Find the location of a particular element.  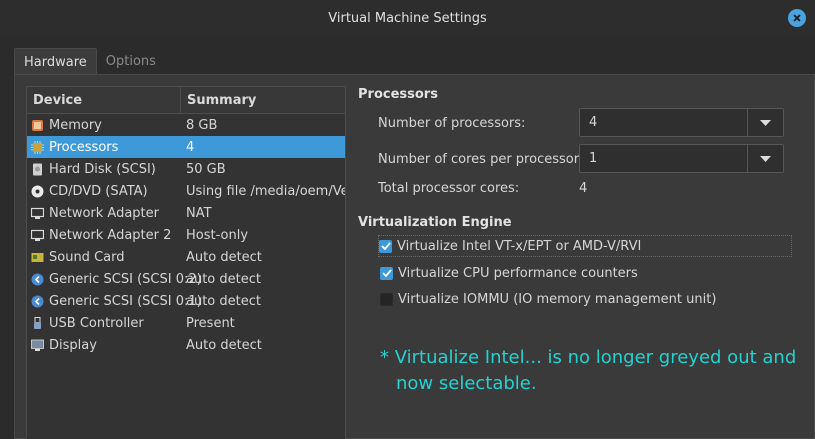

annotation-line-2: now selectable. is located at coordinates (466, 383).